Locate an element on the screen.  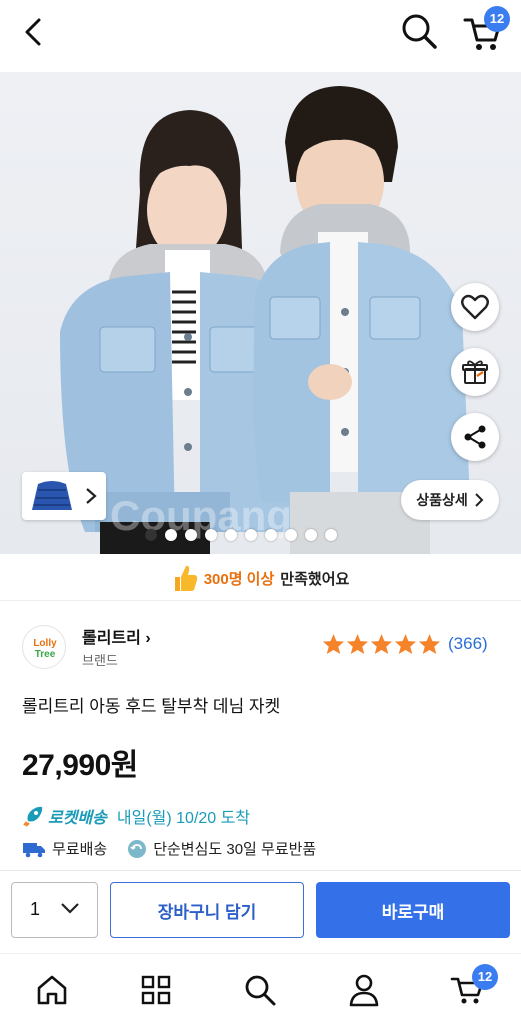
review-count: (366) is located at coordinates (468, 643).